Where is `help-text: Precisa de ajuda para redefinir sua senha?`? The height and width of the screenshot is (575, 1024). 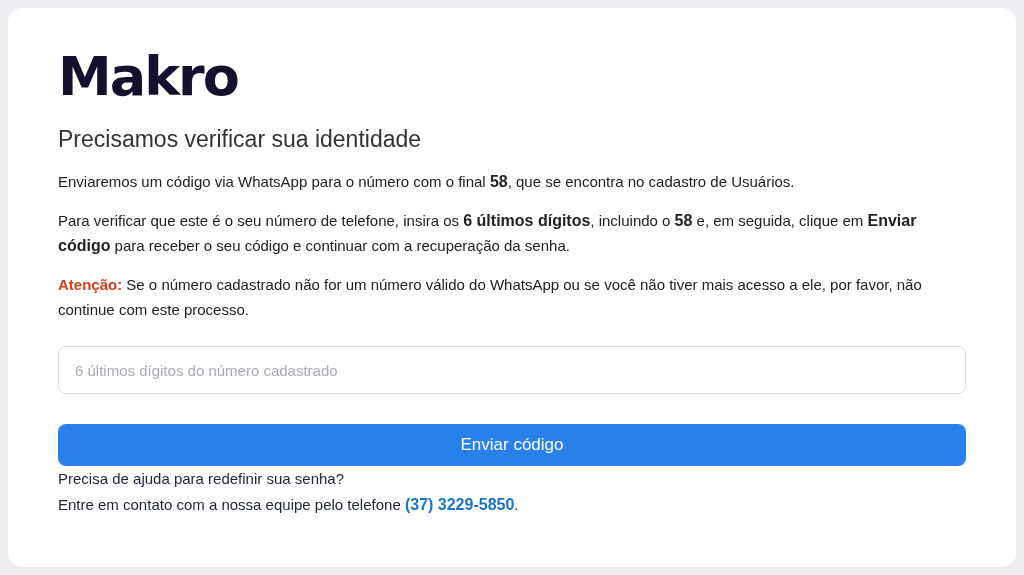 help-text: Precisa de ajuda para redefinir sua senha? is located at coordinates (202, 479).